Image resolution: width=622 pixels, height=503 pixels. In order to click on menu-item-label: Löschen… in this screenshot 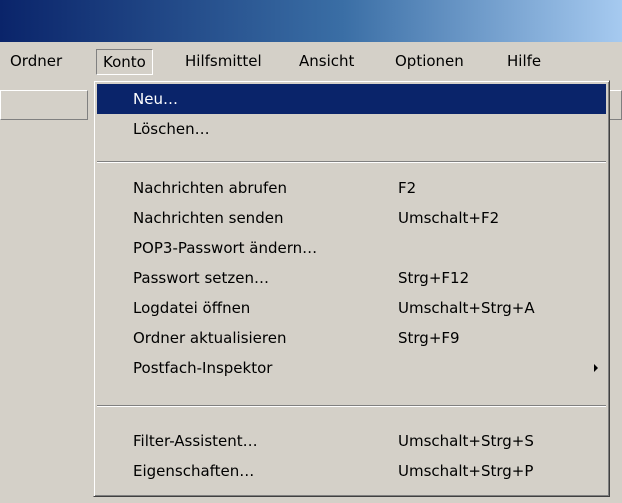, I will do `click(171, 129)`.